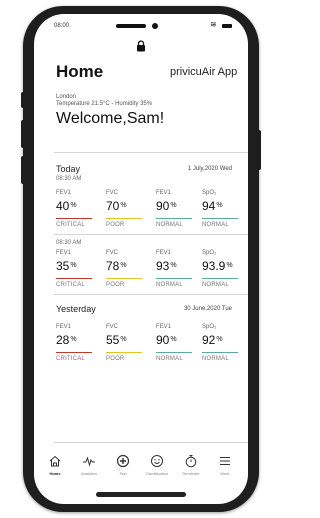 This screenshot has height=518, width=320. Describe the element at coordinates (78, 271) in the screenshot. I see `metric-card: FEV1 35% CRITICAL` at that location.